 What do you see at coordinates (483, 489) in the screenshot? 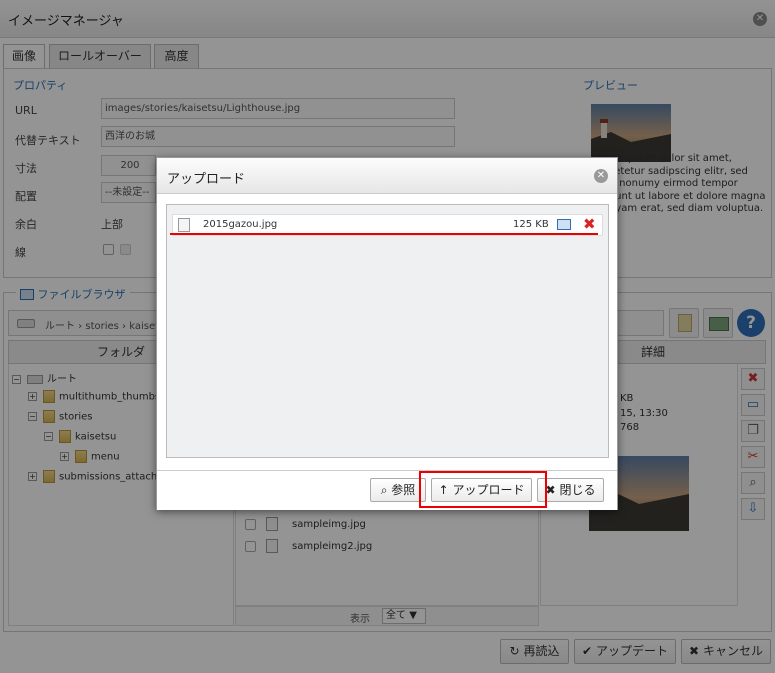
I see `highlight-box` at bounding box center [483, 489].